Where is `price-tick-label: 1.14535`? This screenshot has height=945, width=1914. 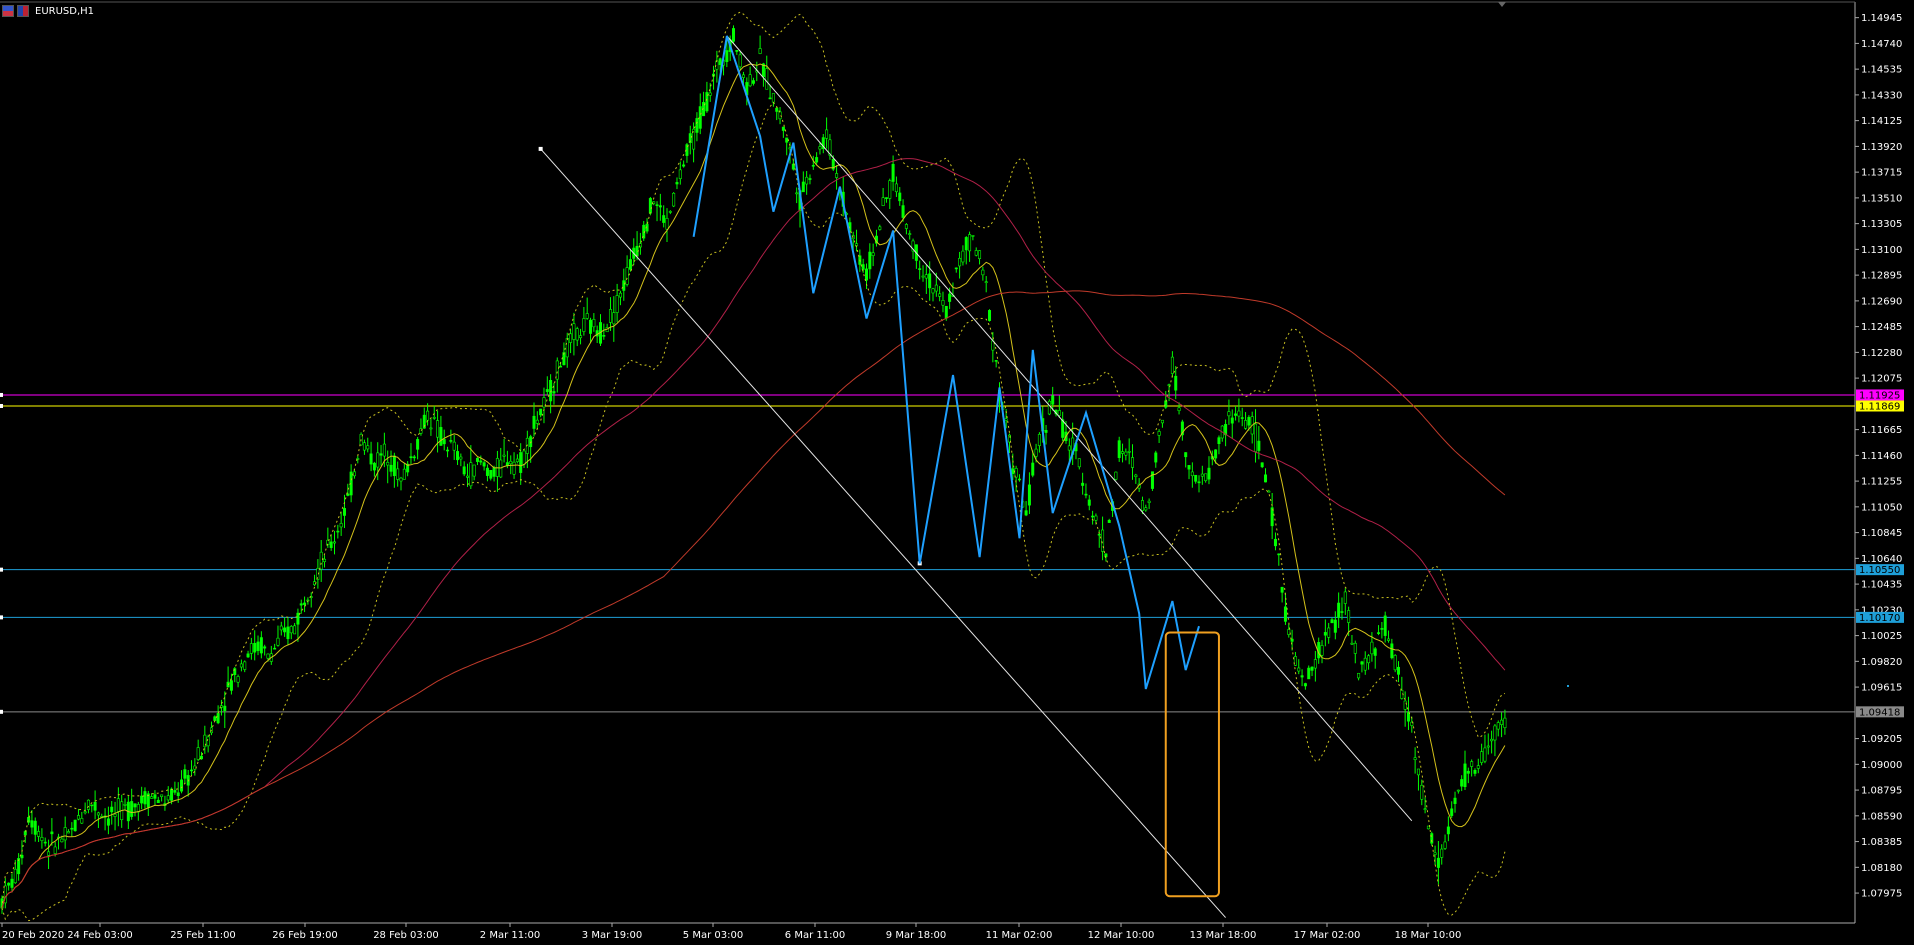
price-tick-label: 1.14535 is located at coordinates (1881, 70).